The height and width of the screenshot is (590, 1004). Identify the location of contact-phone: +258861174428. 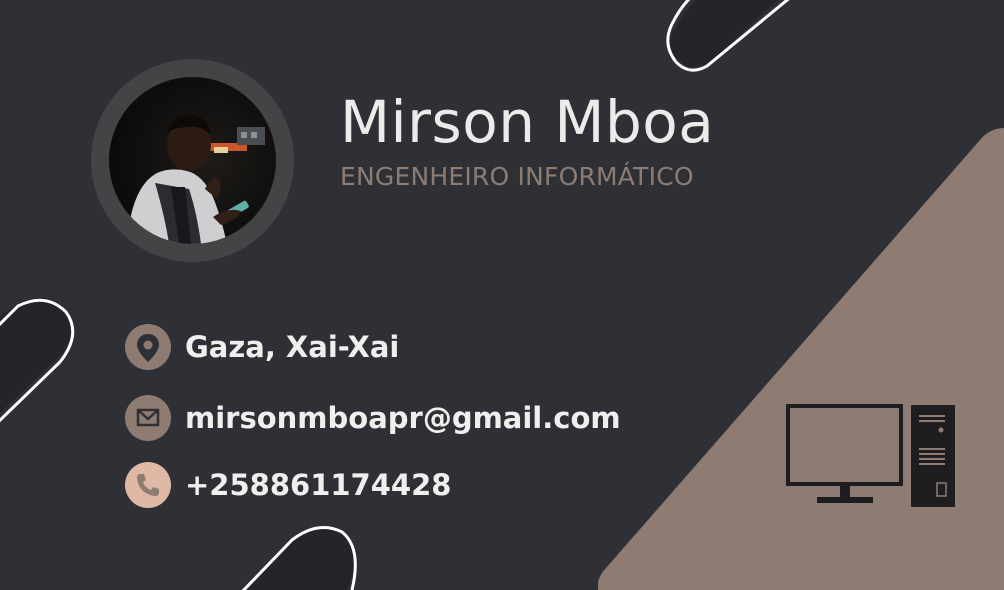
(288, 485).